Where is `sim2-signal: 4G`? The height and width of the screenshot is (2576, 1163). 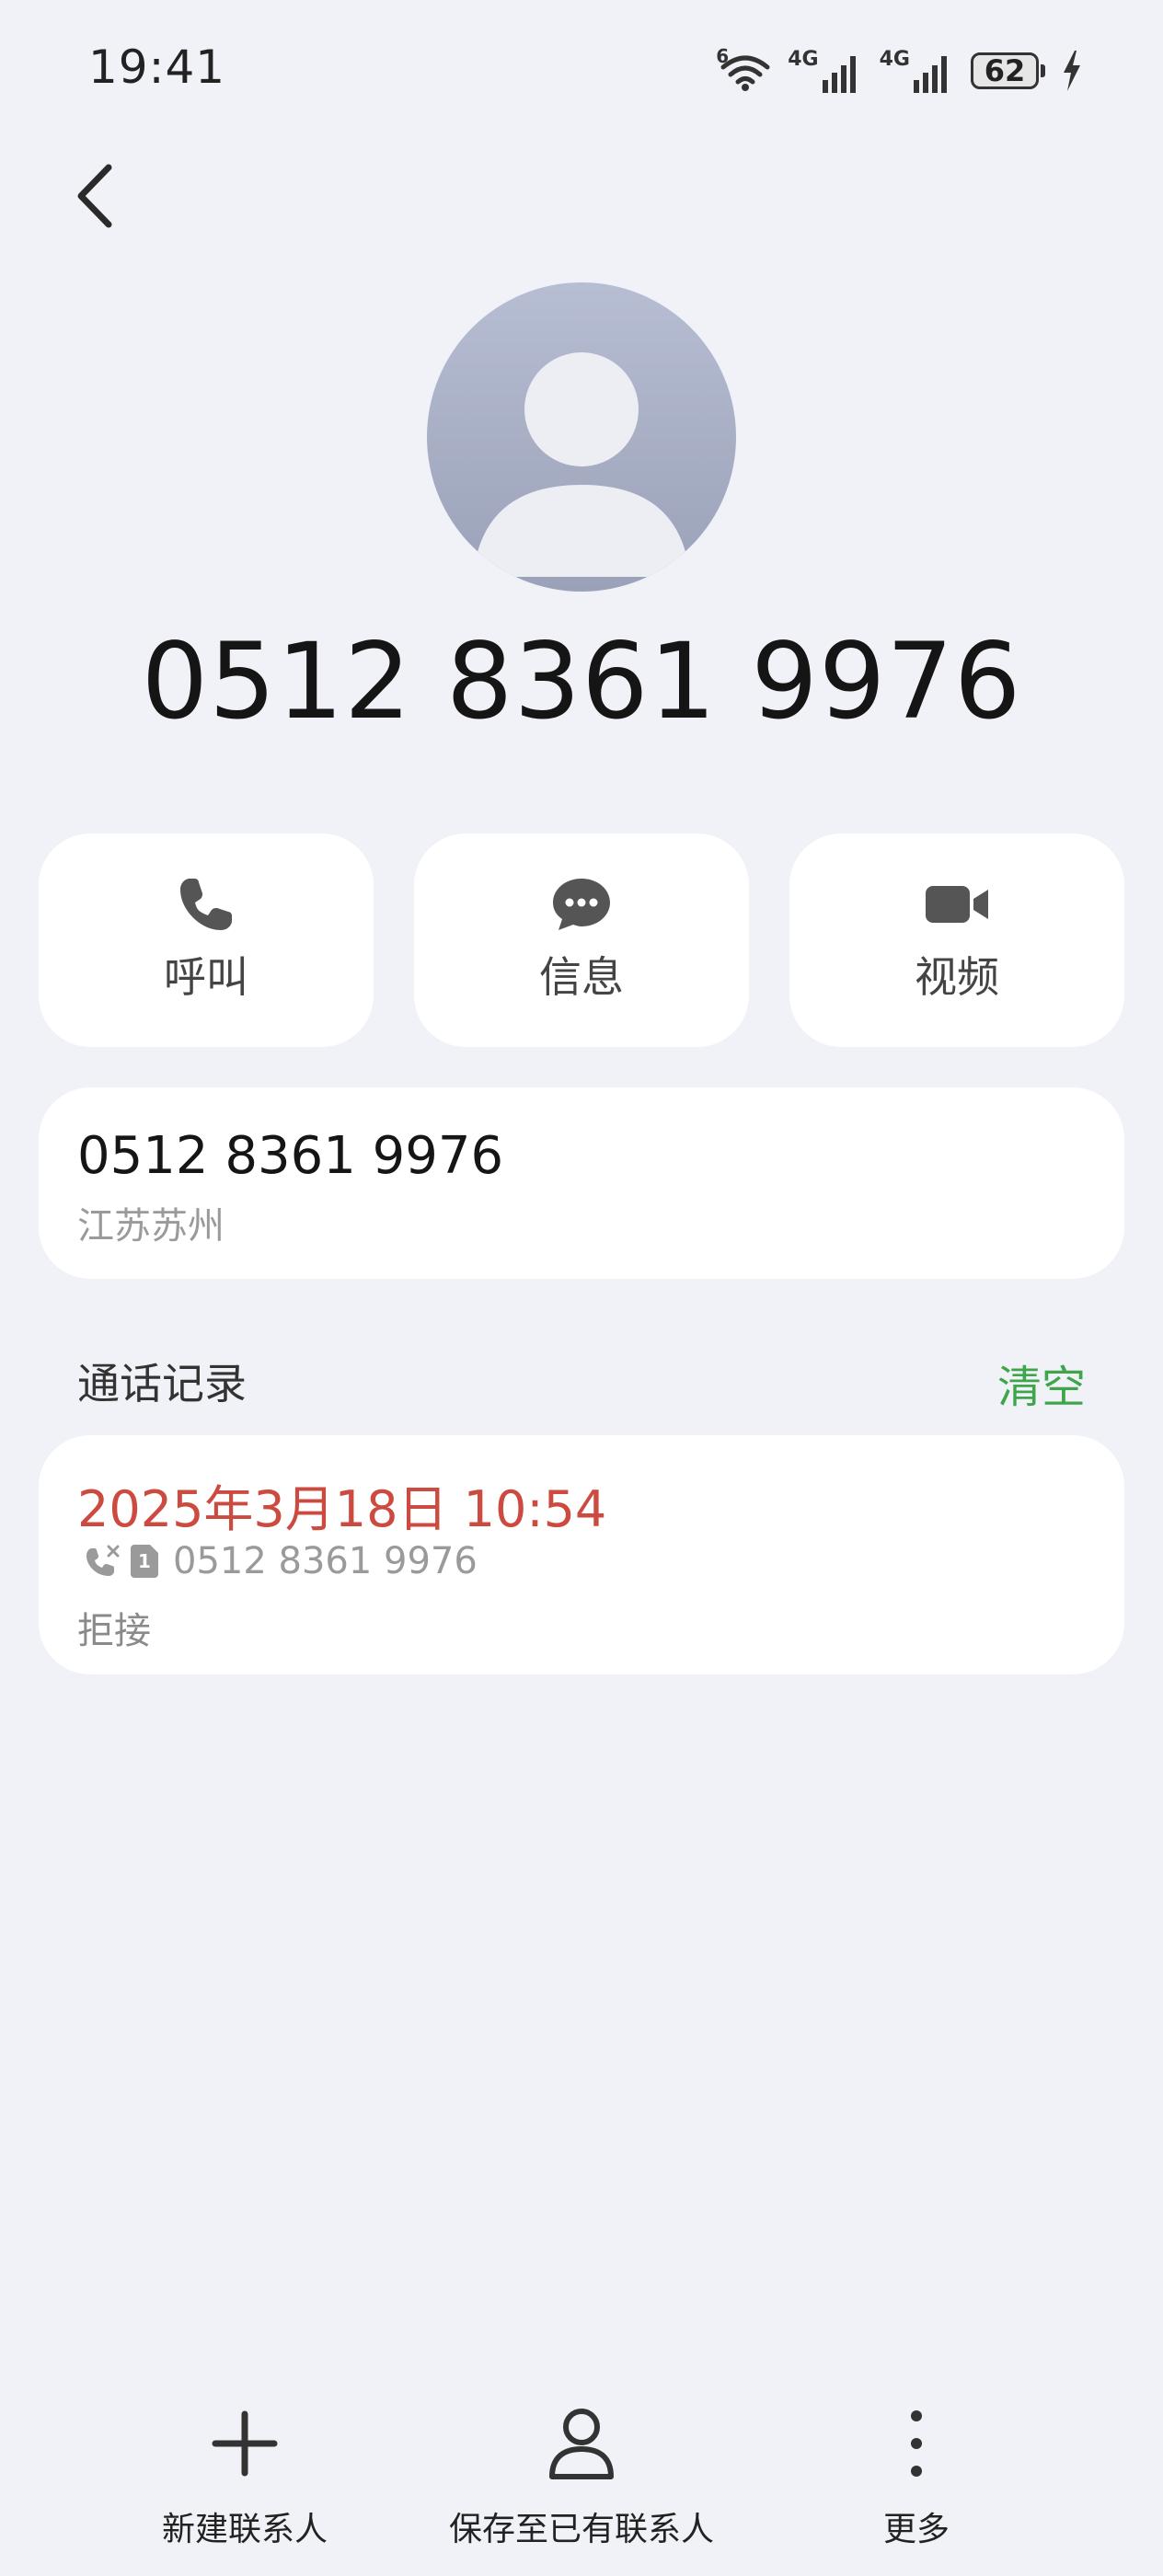 sim2-signal: 4G is located at coordinates (917, 70).